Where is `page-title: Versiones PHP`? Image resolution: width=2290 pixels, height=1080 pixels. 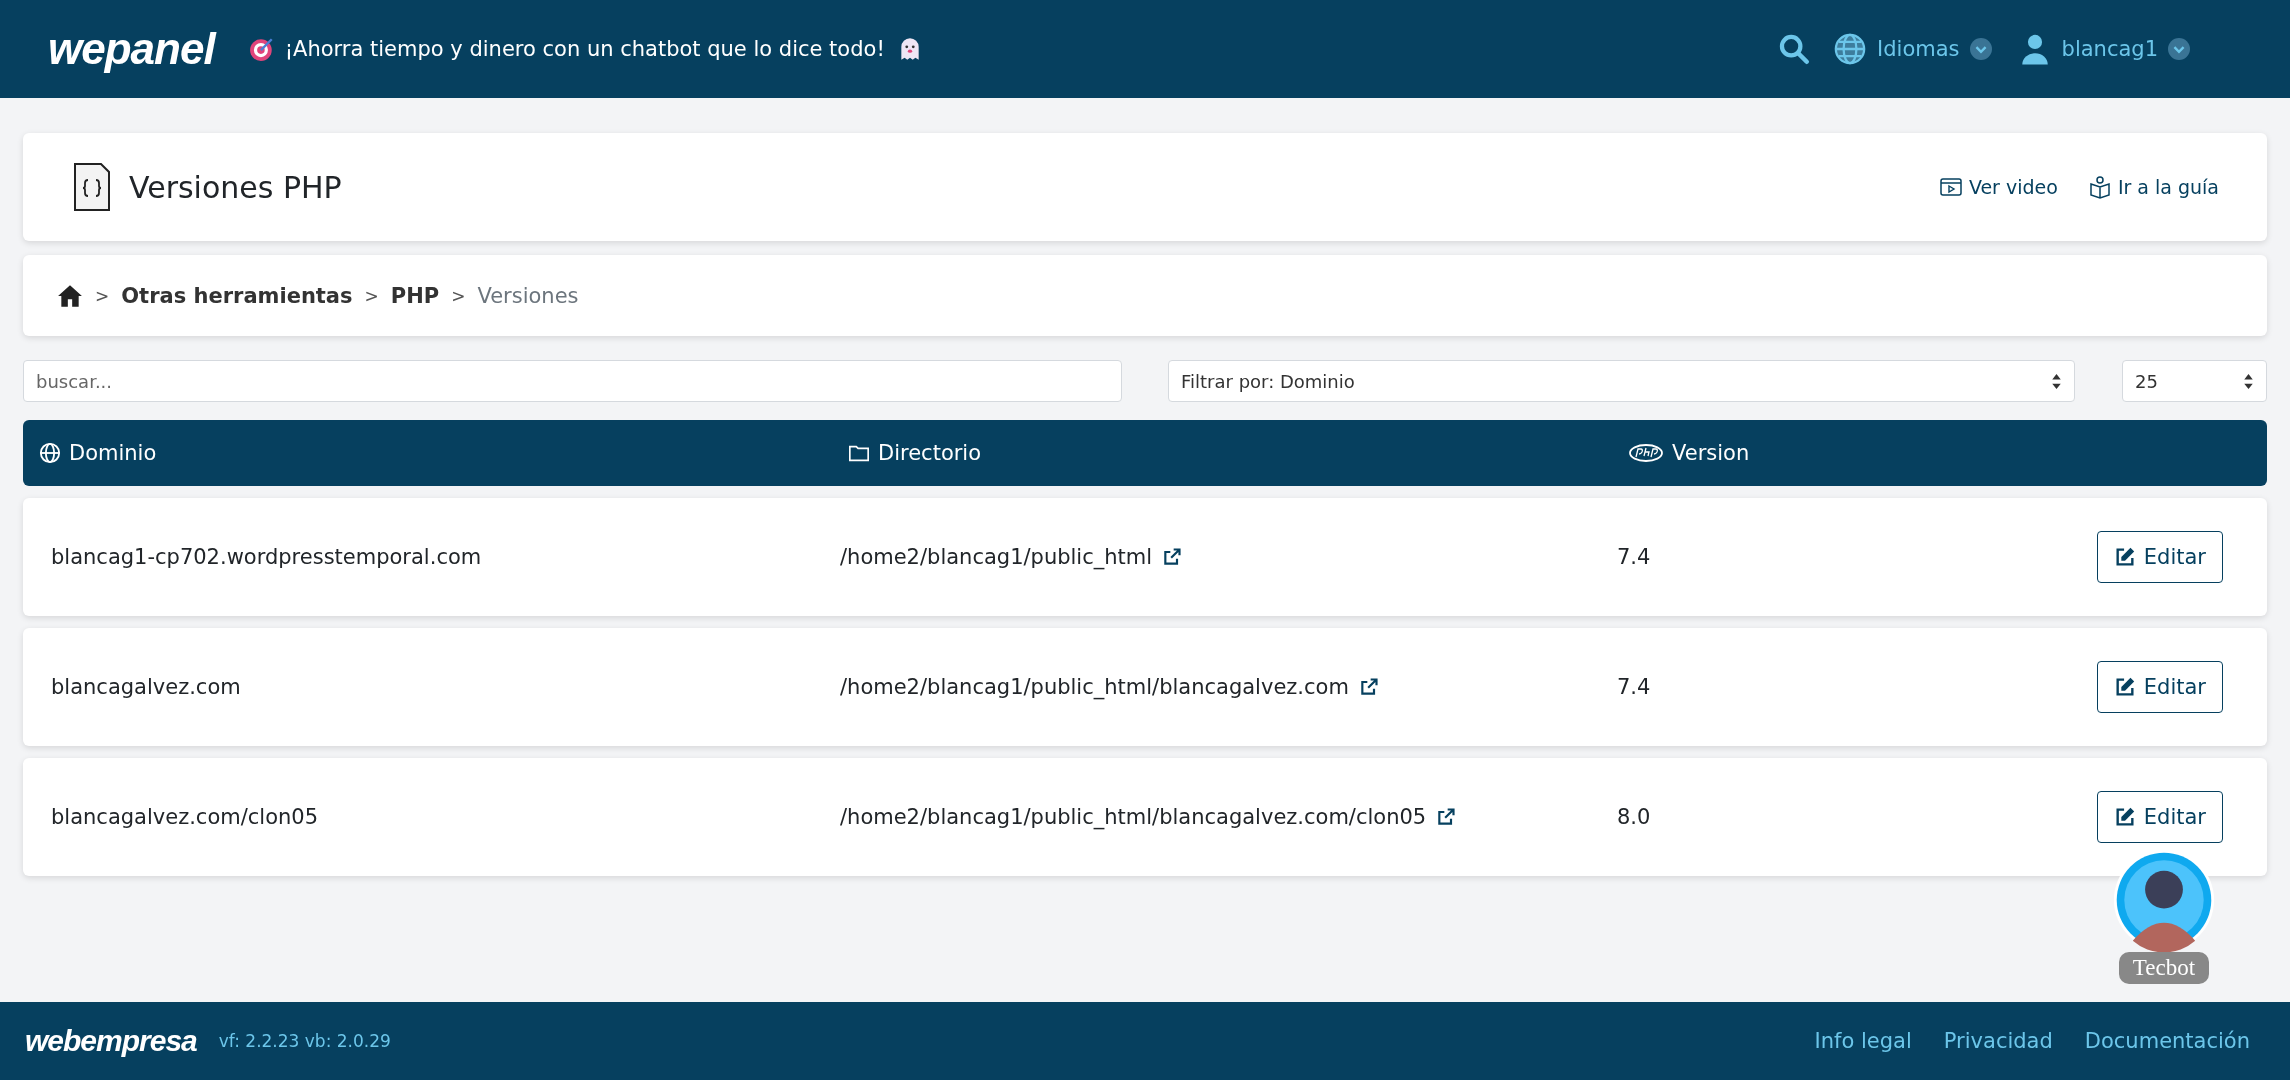 page-title: Versiones PHP is located at coordinates (235, 187).